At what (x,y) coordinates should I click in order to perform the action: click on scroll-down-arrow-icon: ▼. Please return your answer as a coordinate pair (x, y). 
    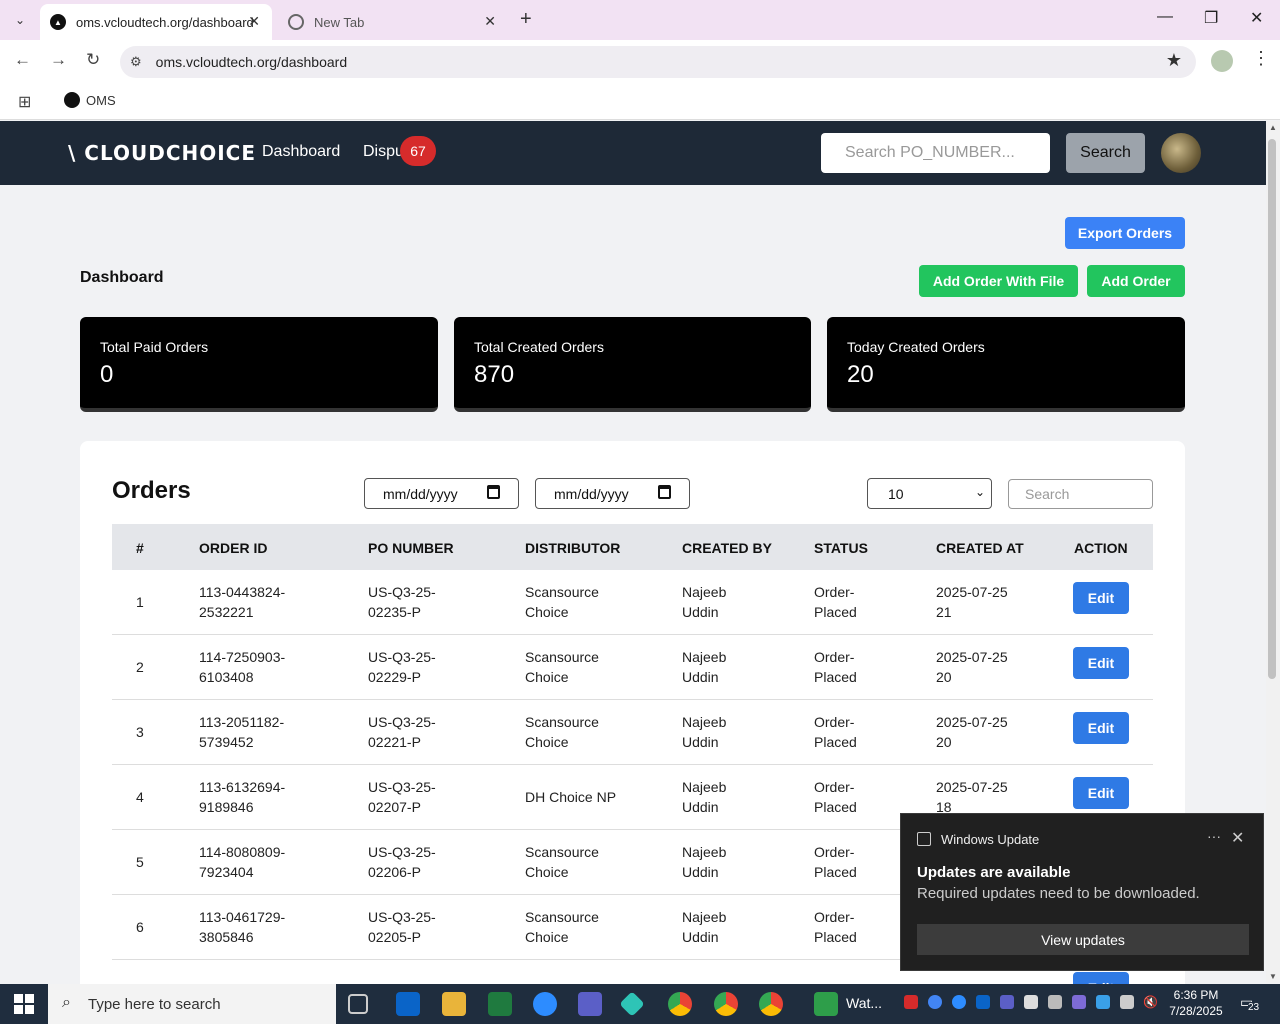
    Looking at the image, I should click on (1273, 976).